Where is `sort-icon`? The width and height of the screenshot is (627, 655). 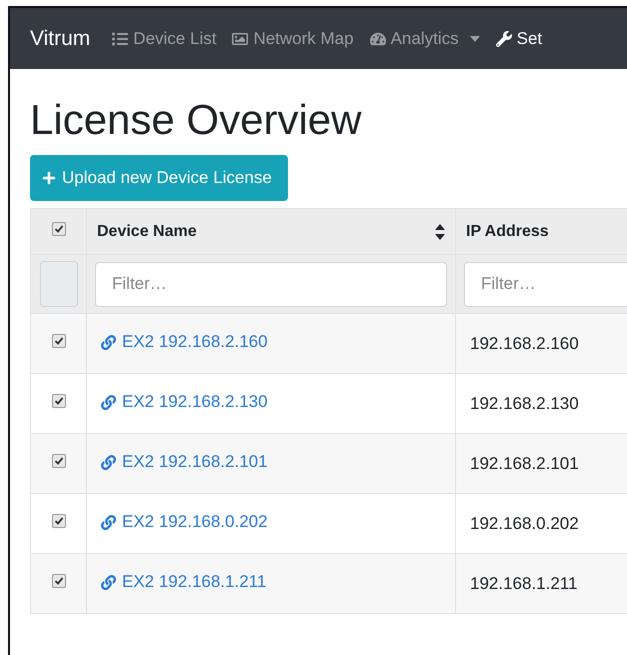 sort-icon is located at coordinates (440, 232).